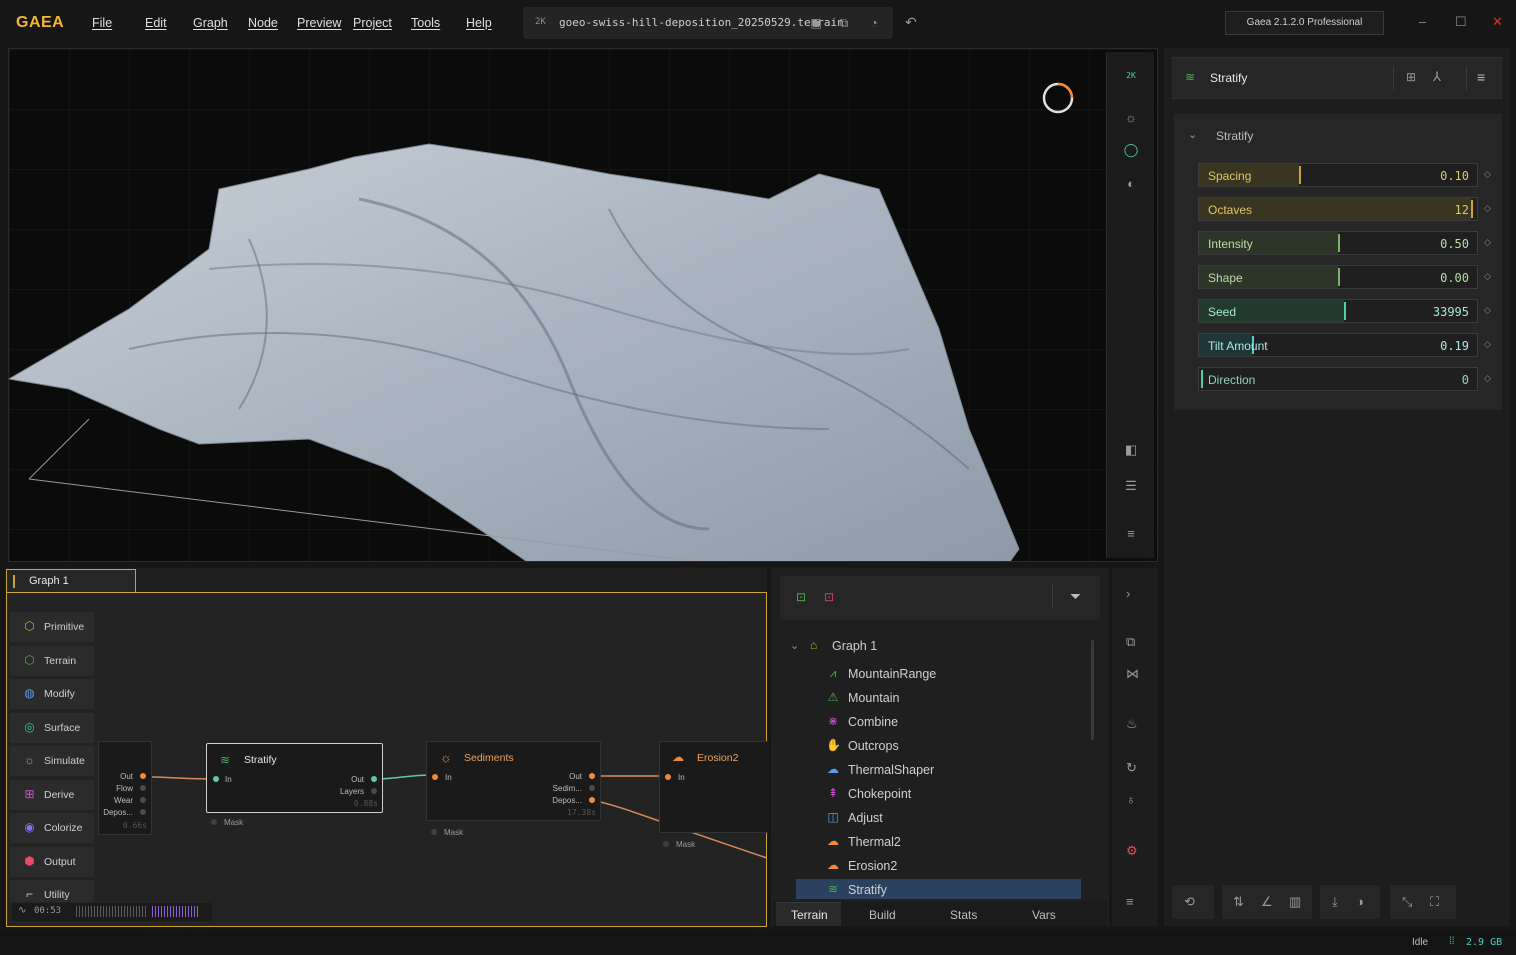  What do you see at coordinates (52, 828) in the screenshot?
I see `palette-item-colorize: ◉ Colorize` at bounding box center [52, 828].